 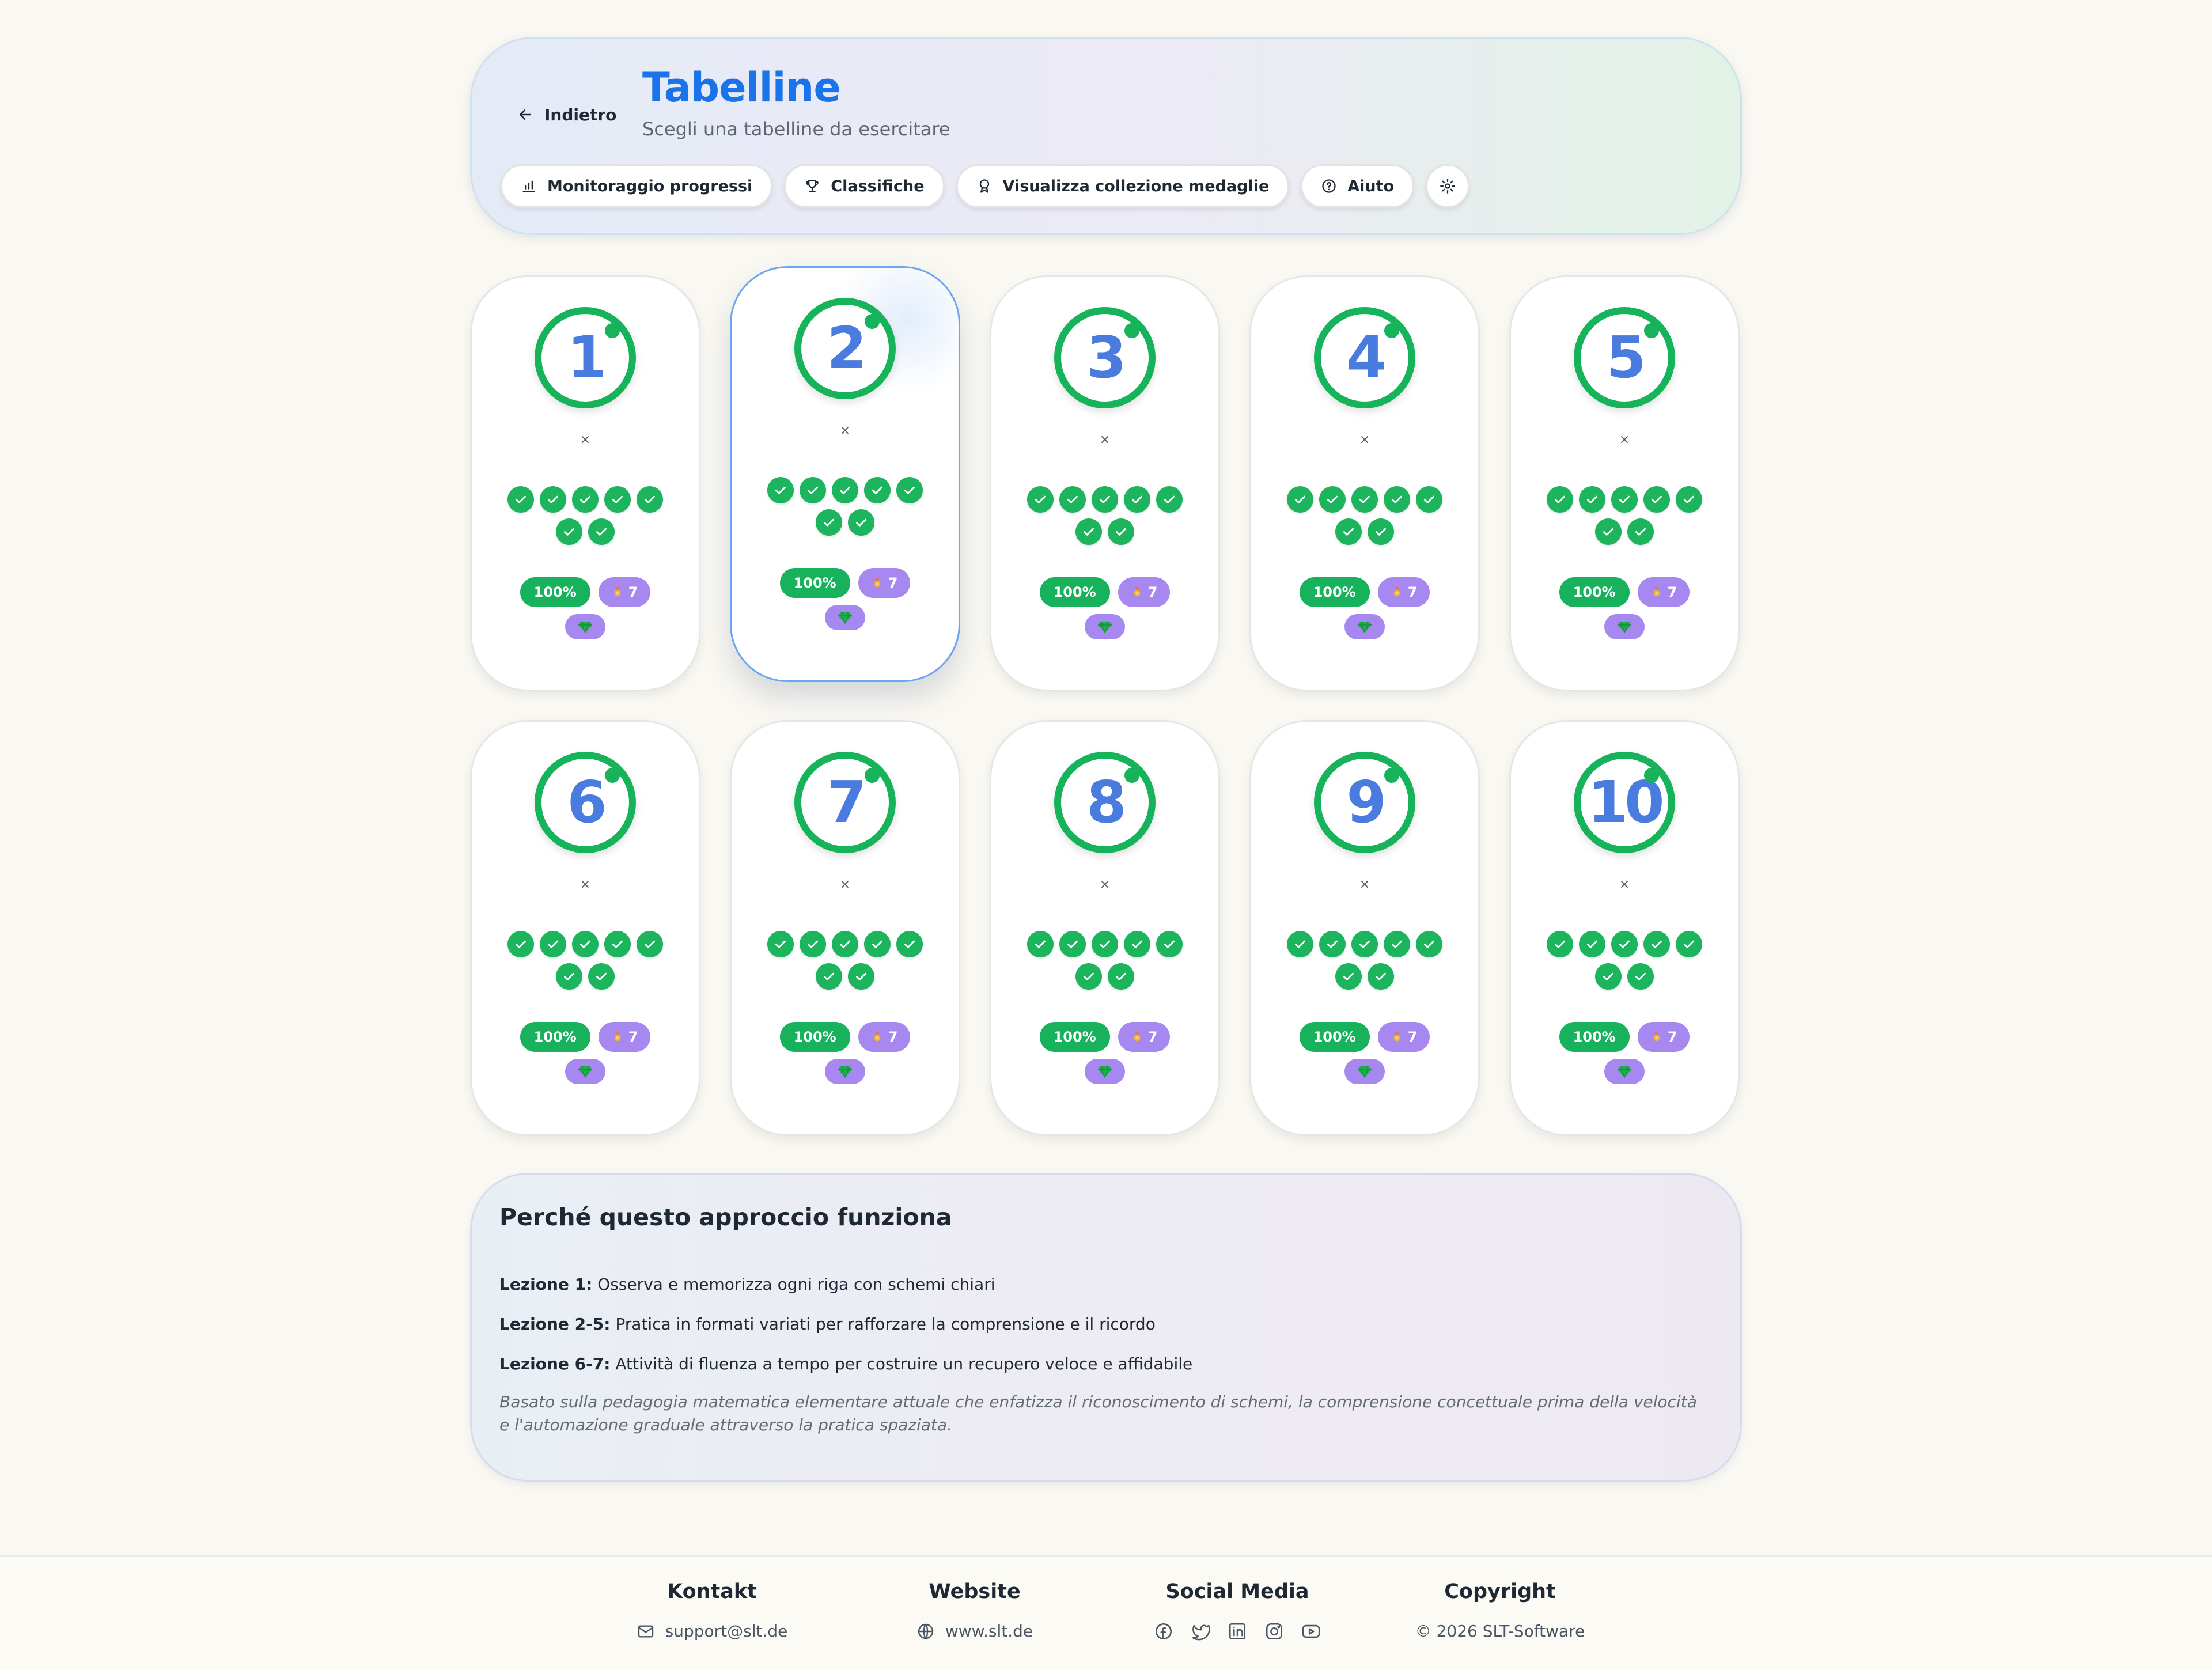 I want to click on page-title: Tabelline, so click(x=741, y=87).